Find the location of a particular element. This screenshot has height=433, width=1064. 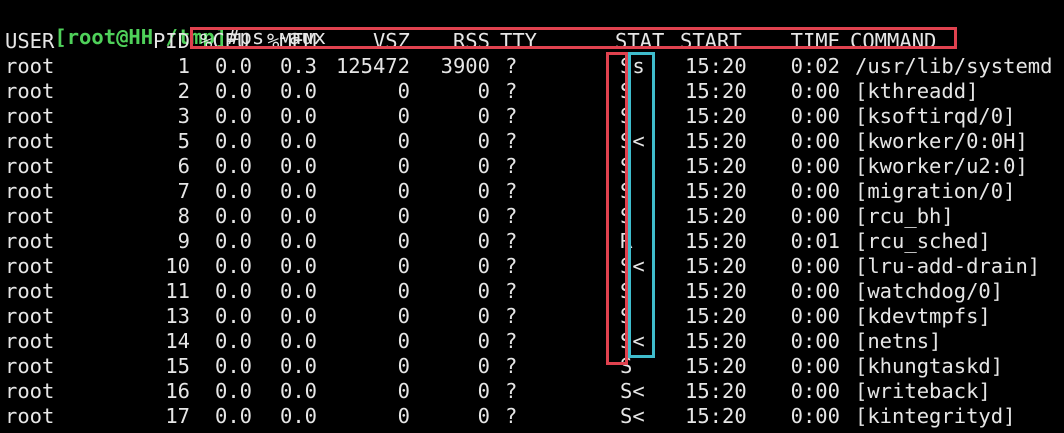

cell-pid: 17 is located at coordinates (177, 416).